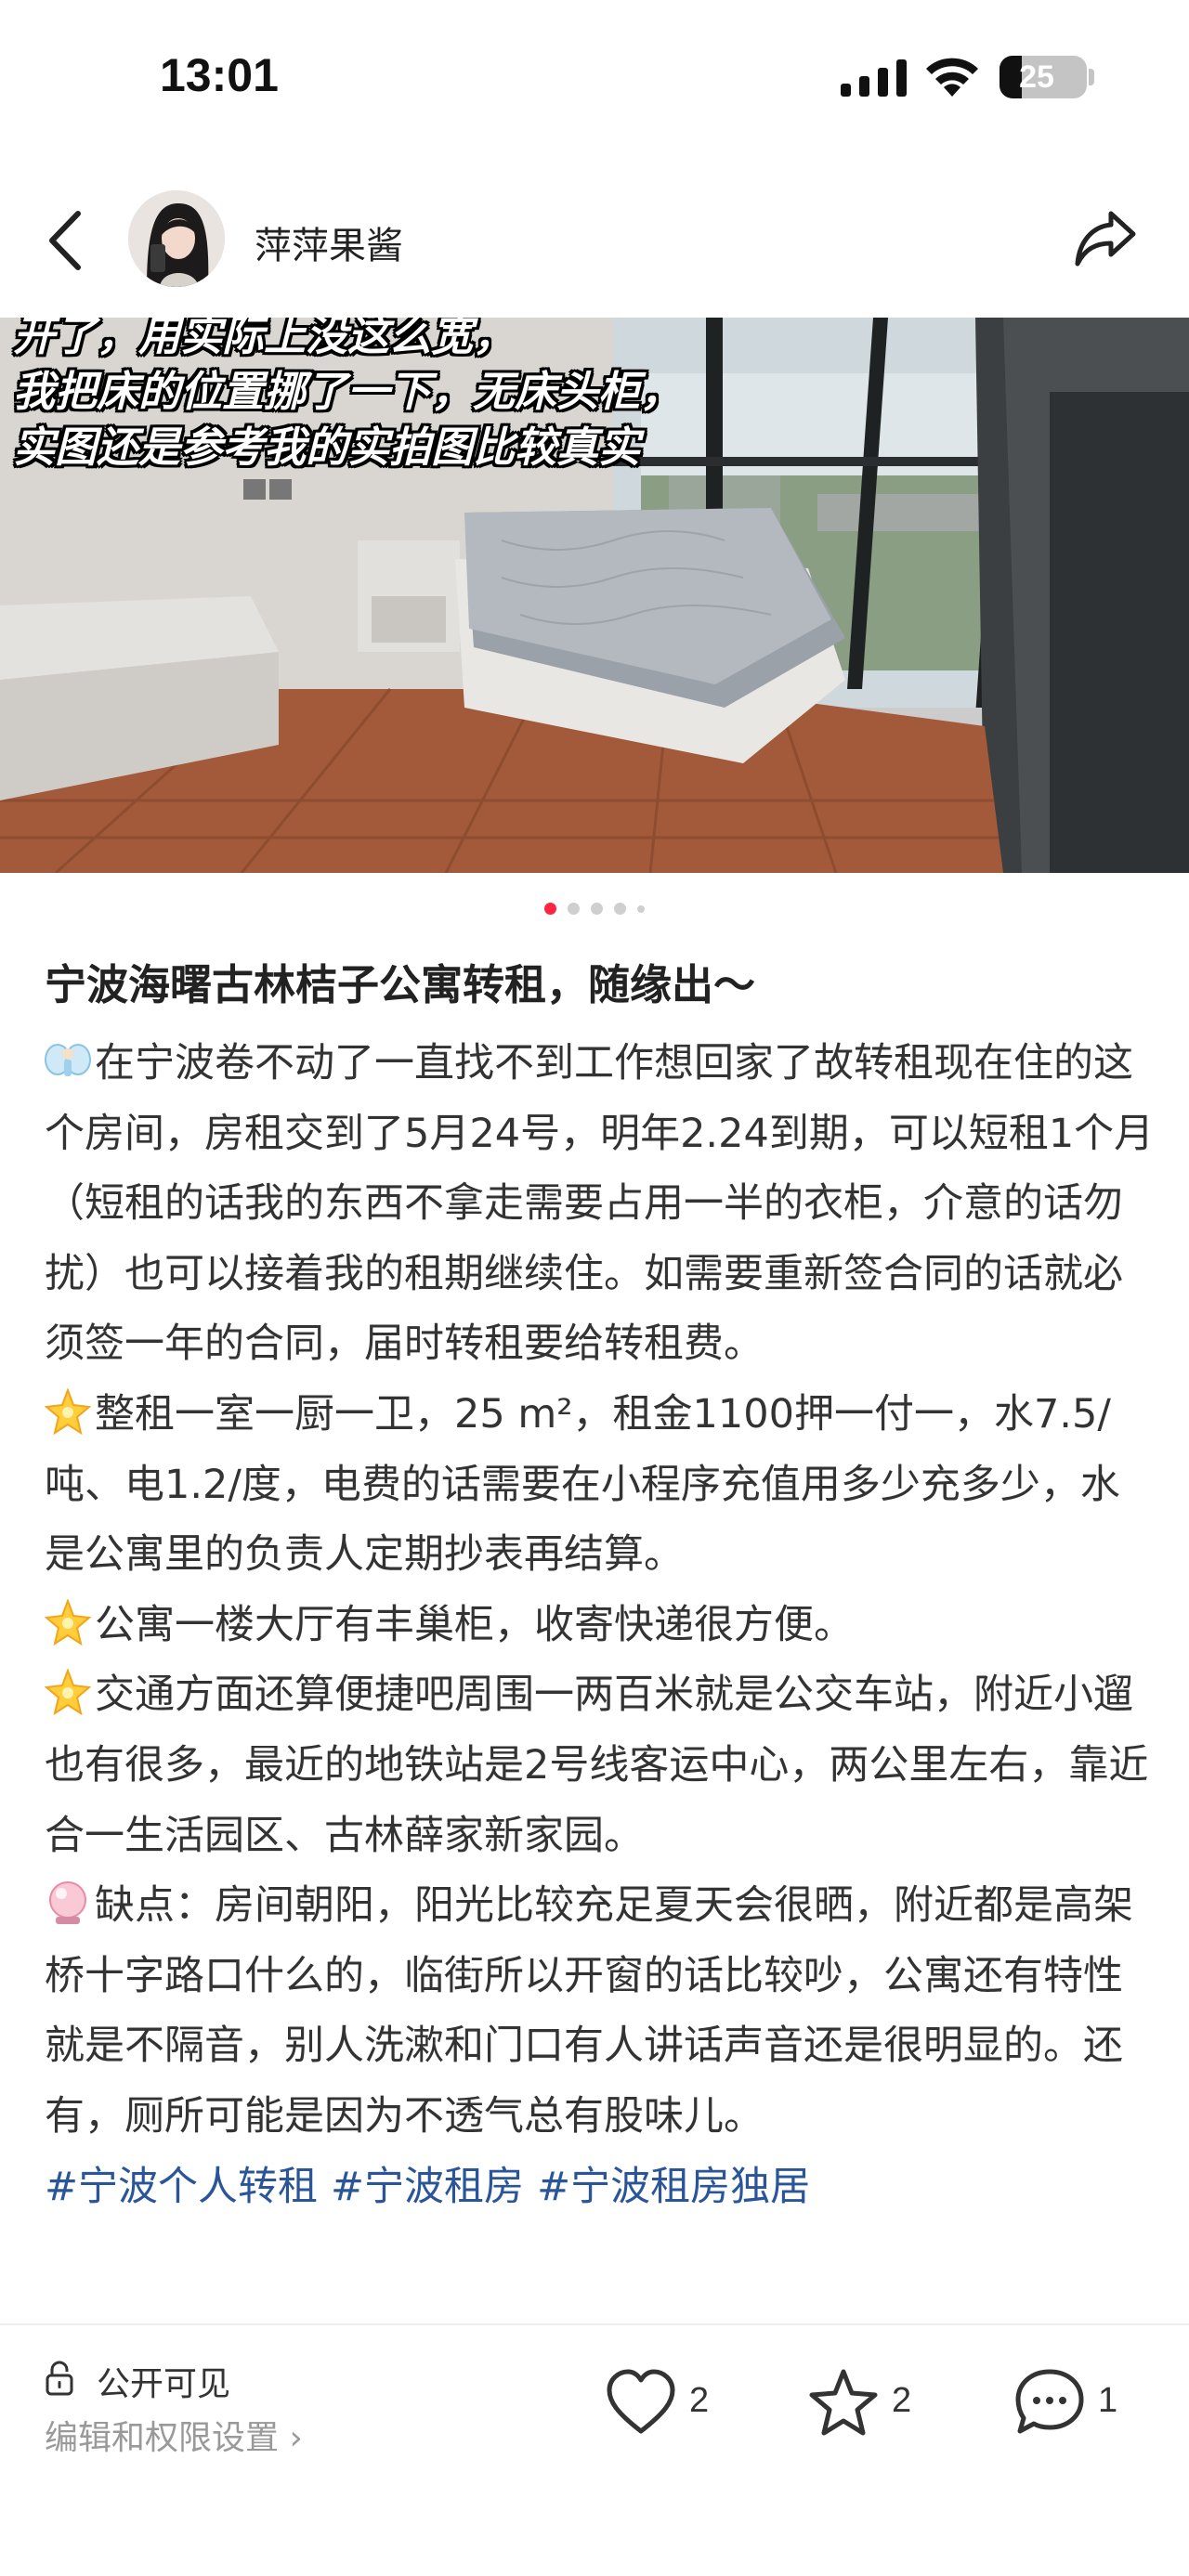 This screenshot has height=2576, width=1189. I want to click on lock-icon, so click(59, 2378).